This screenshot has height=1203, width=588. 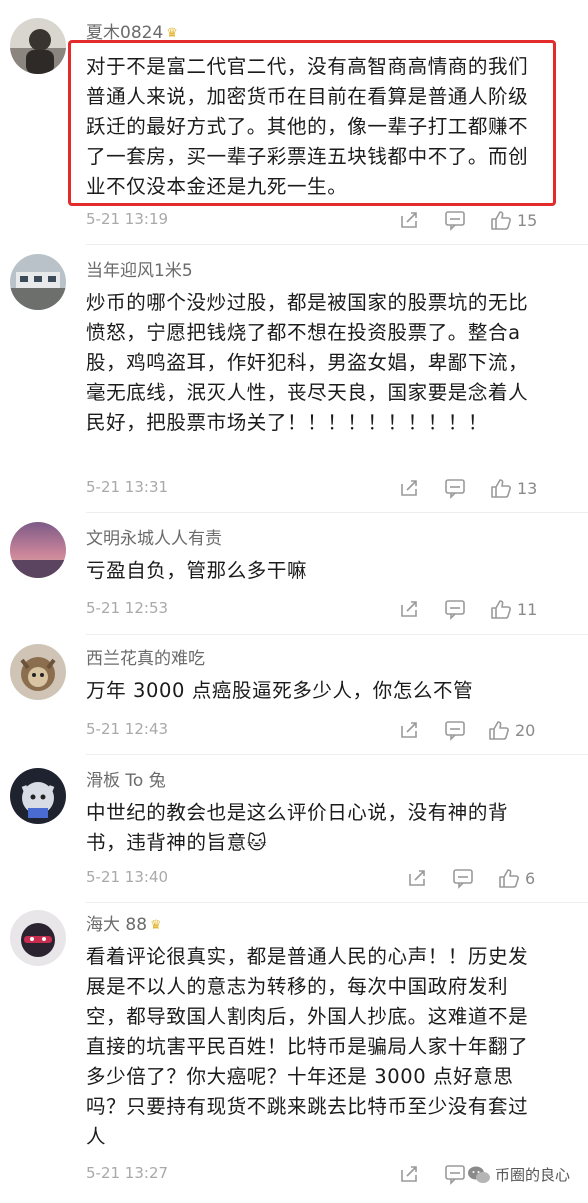 I want to click on like-button: 6, so click(x=516, y=878).